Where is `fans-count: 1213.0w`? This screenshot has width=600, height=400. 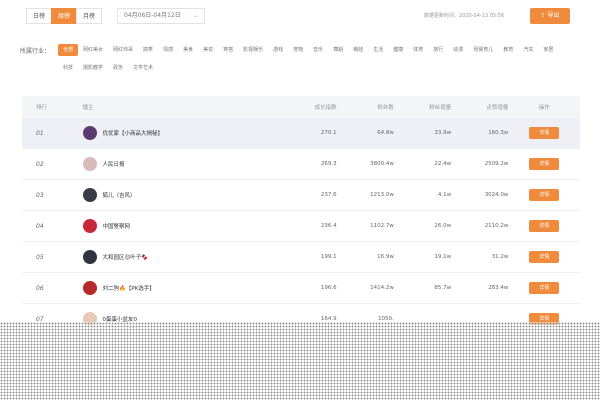 fans-count: 1213.0w is located at coordinates (382, 195).